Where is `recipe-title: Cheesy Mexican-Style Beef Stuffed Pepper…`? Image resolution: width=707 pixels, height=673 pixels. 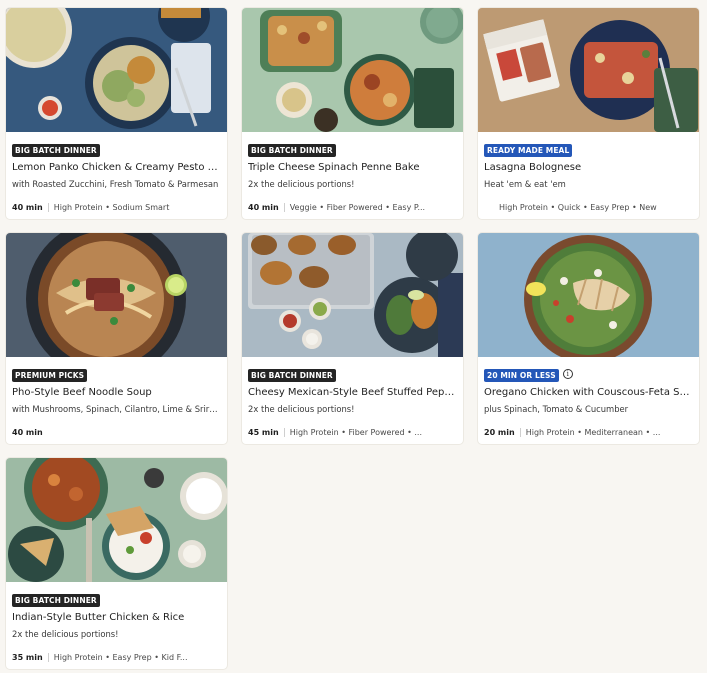 recipe-title: Cheesy Mexican-Style Beef Stuffed Pepper… is located at coordinates (352, 393).